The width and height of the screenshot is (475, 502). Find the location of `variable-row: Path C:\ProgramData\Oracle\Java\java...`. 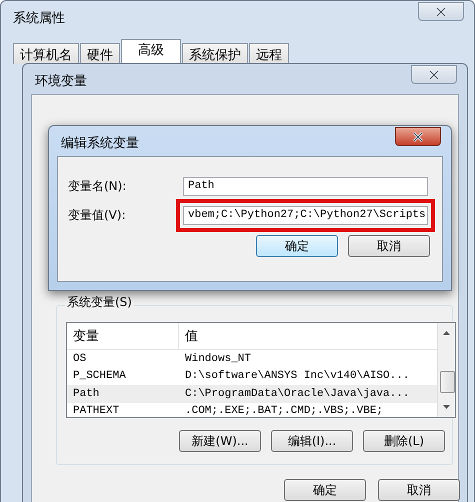

variable-row: Path C:\ProgramData\Oracle\Java\java... is located at coordinates (252, 393).